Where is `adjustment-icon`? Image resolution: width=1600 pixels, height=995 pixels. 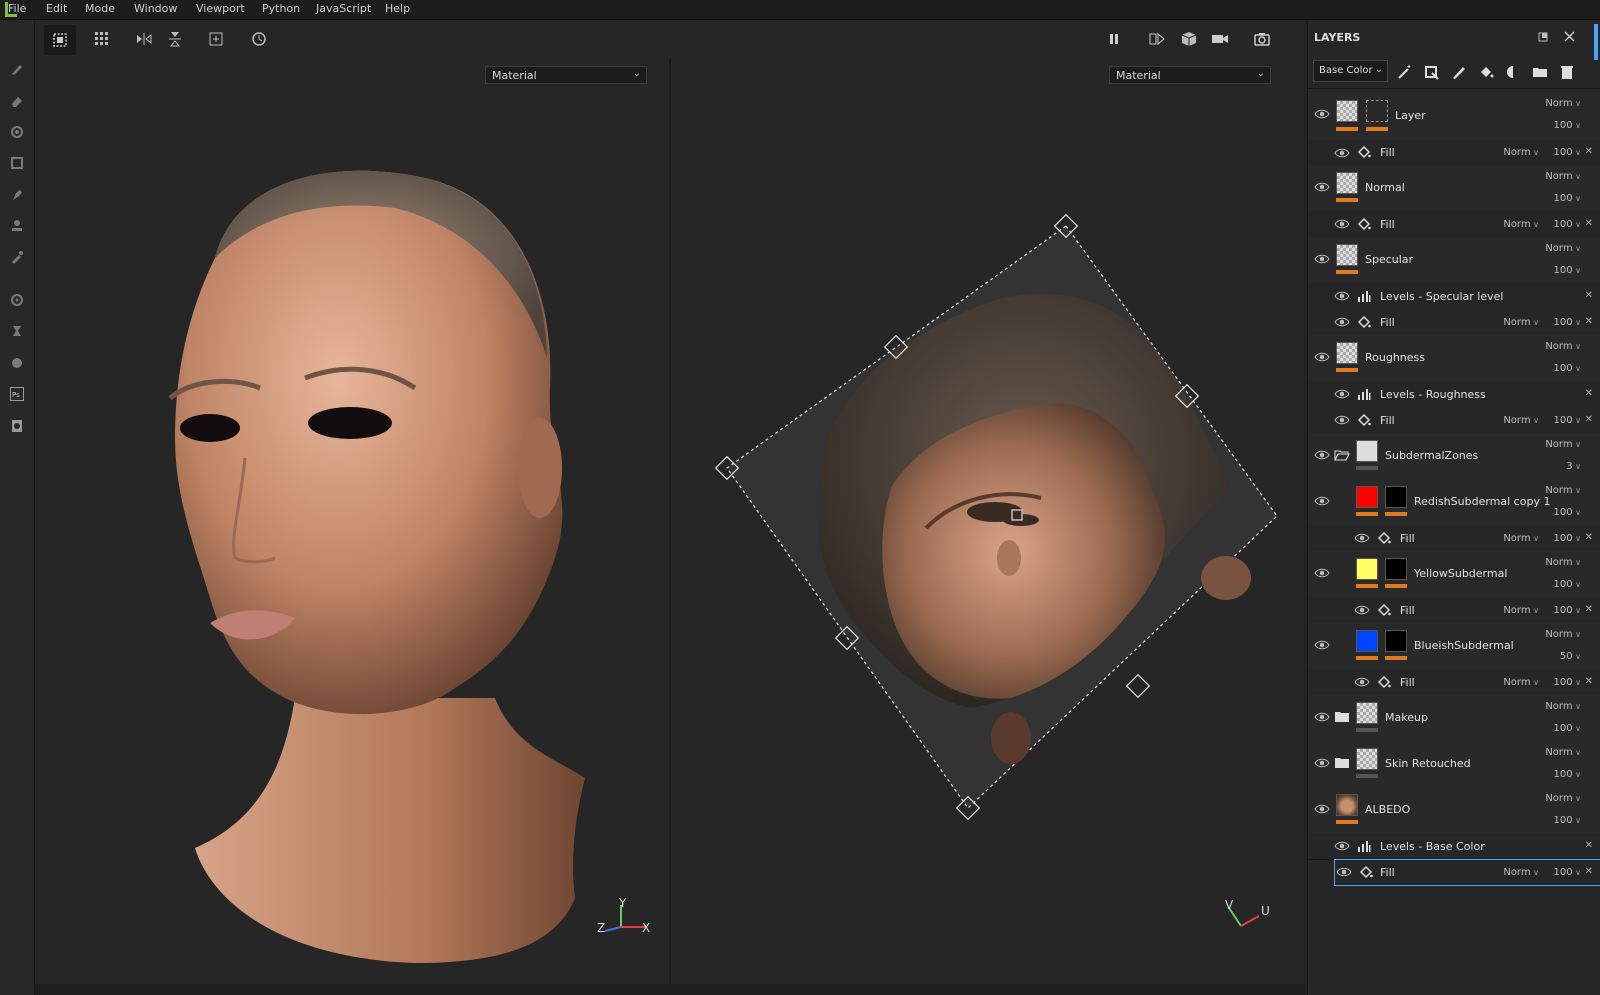 adjustment-icon is located at coordinates (1513, 72).